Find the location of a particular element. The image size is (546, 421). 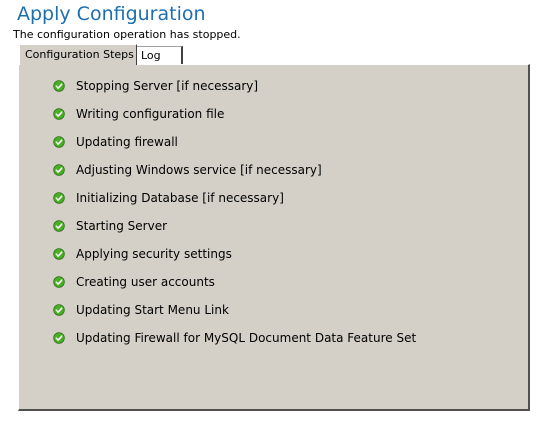

step-item: Applying security settings is located at coordinates (142, 254).